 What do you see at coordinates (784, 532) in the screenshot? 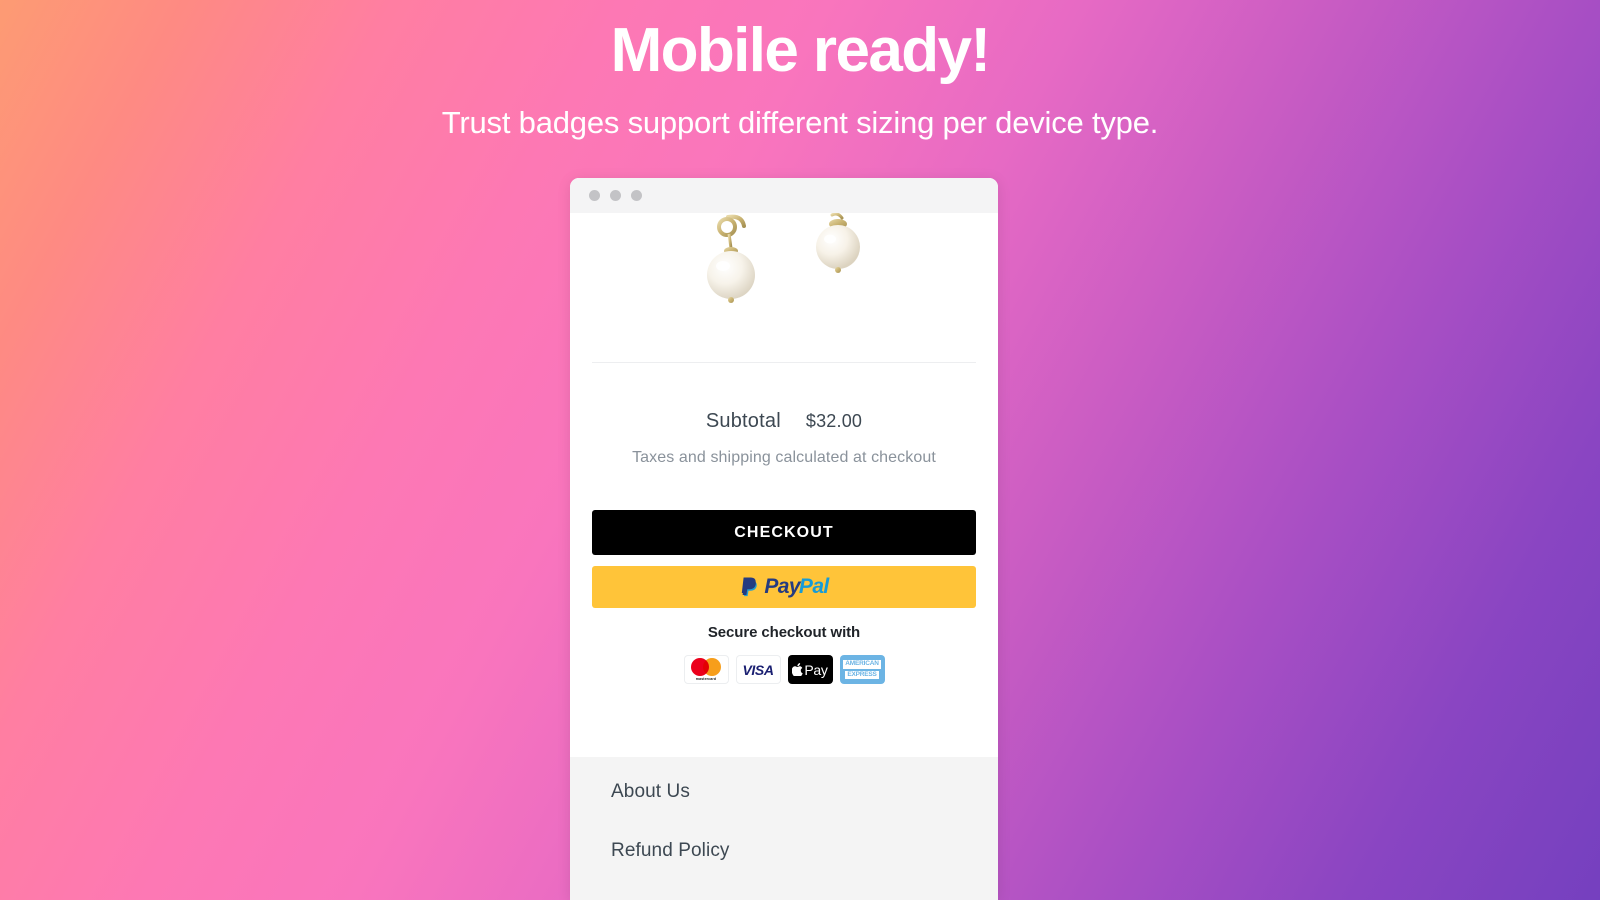
I see `checkout-button: CHECKOUT` at bounding box center [784, 532].